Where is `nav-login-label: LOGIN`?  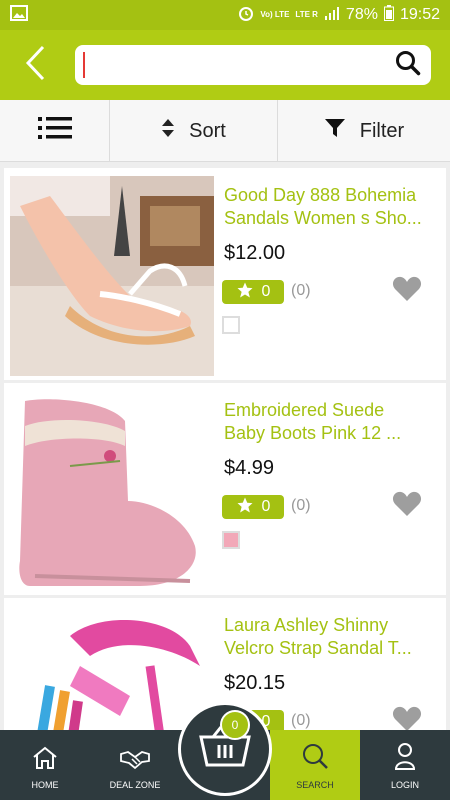
nav-login-label: LOGIN is located at coordinates (404, 785).